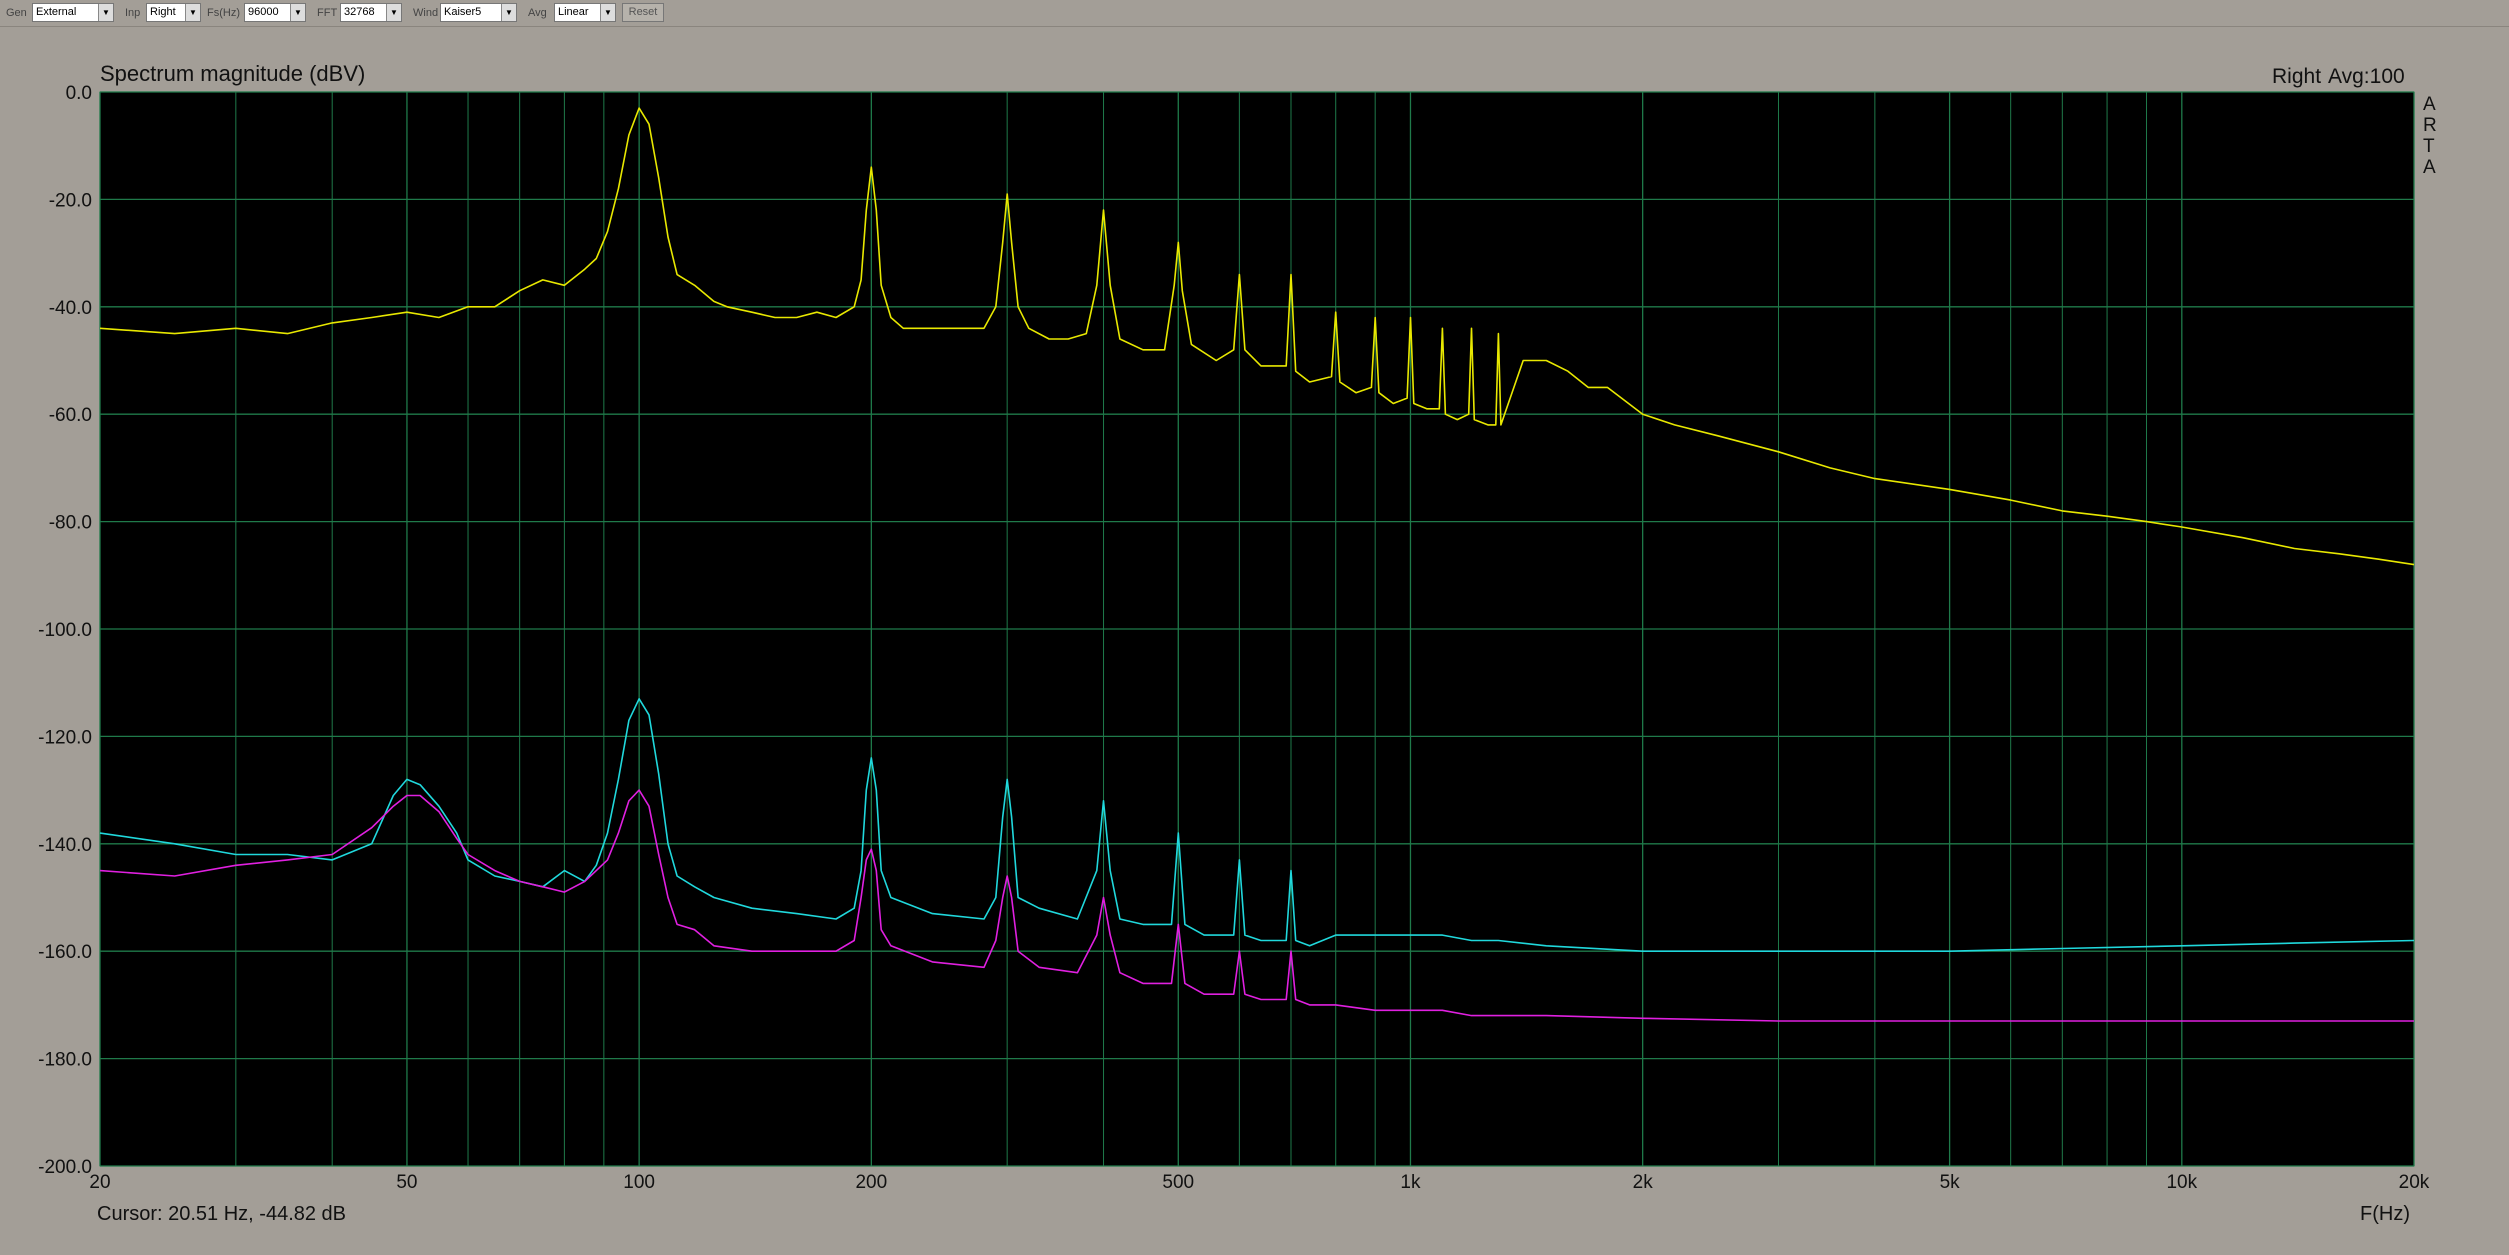  I want to click on wind-select: Kaiser5 ▼, so click(478, 12).